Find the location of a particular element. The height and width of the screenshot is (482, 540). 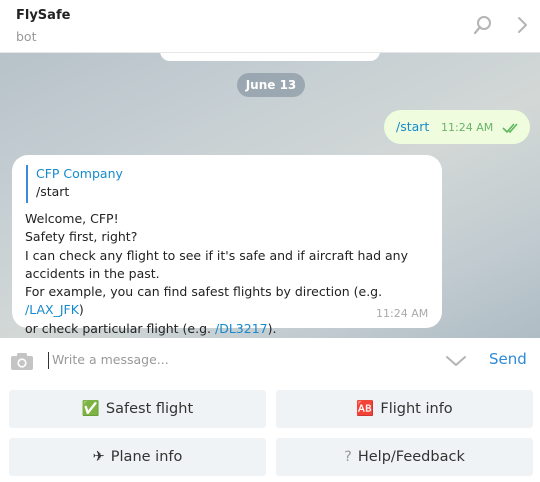

chat-header: FlySafe bot is located at coordinates (270, 26).